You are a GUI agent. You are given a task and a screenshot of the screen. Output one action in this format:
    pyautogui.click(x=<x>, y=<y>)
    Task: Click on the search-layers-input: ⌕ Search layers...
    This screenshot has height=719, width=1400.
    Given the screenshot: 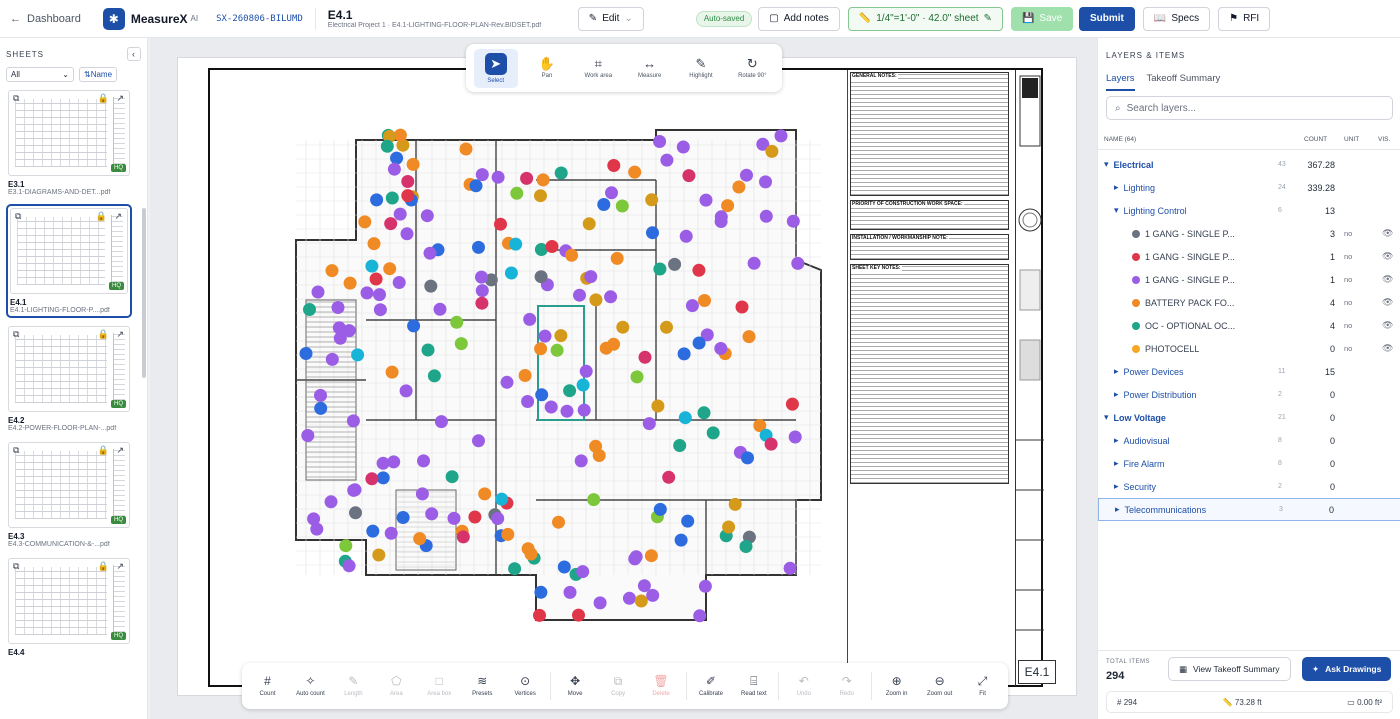 What is the action you would take?
    pyautogui.click(x=1249, y=108)
    